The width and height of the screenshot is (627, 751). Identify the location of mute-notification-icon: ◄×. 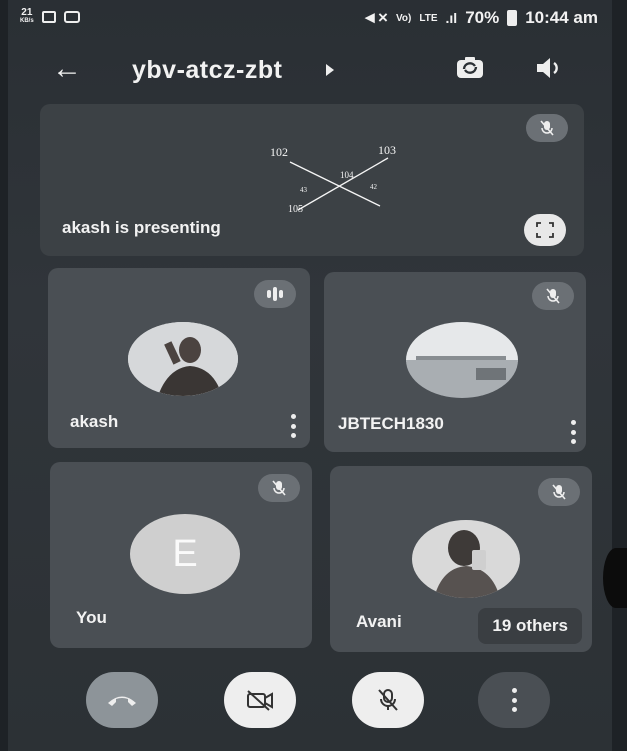
(374, 17).